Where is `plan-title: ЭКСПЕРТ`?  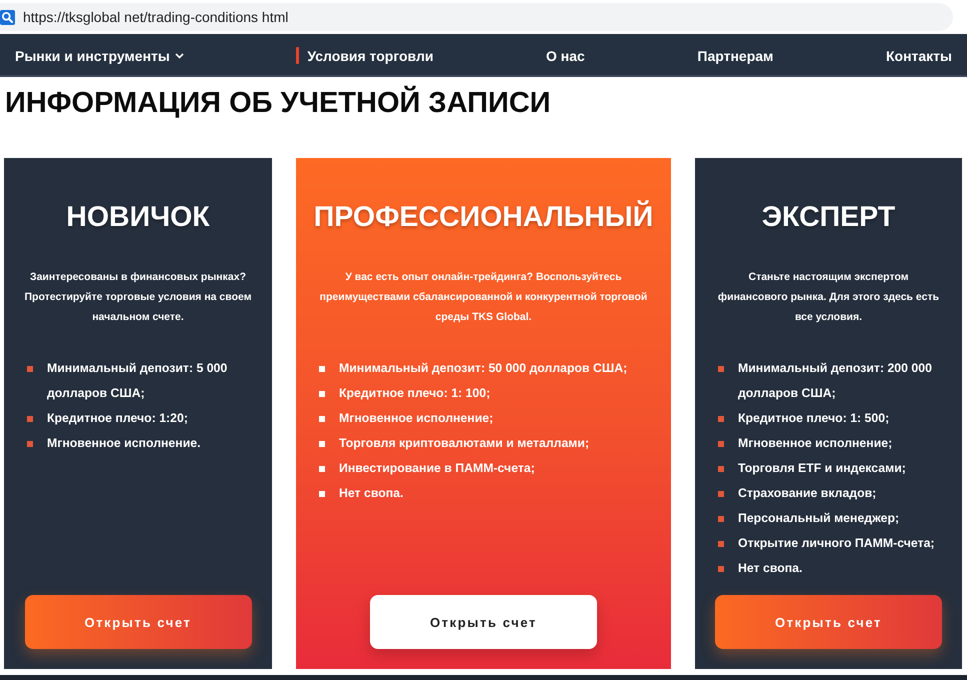 plan-title: ЭКСПЕРТ is located at coordinates (829, 217).